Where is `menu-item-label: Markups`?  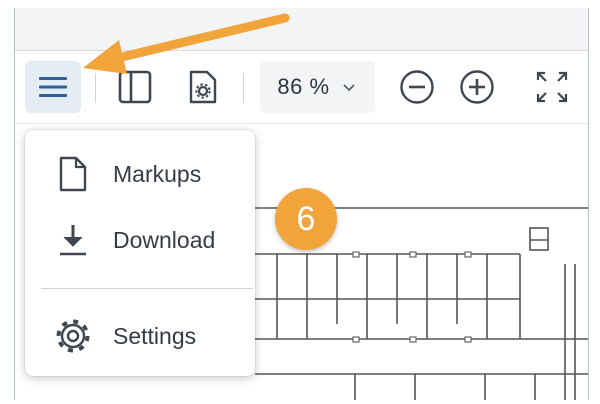 menu-item-label: Markups is located at coordinates (157, 173).